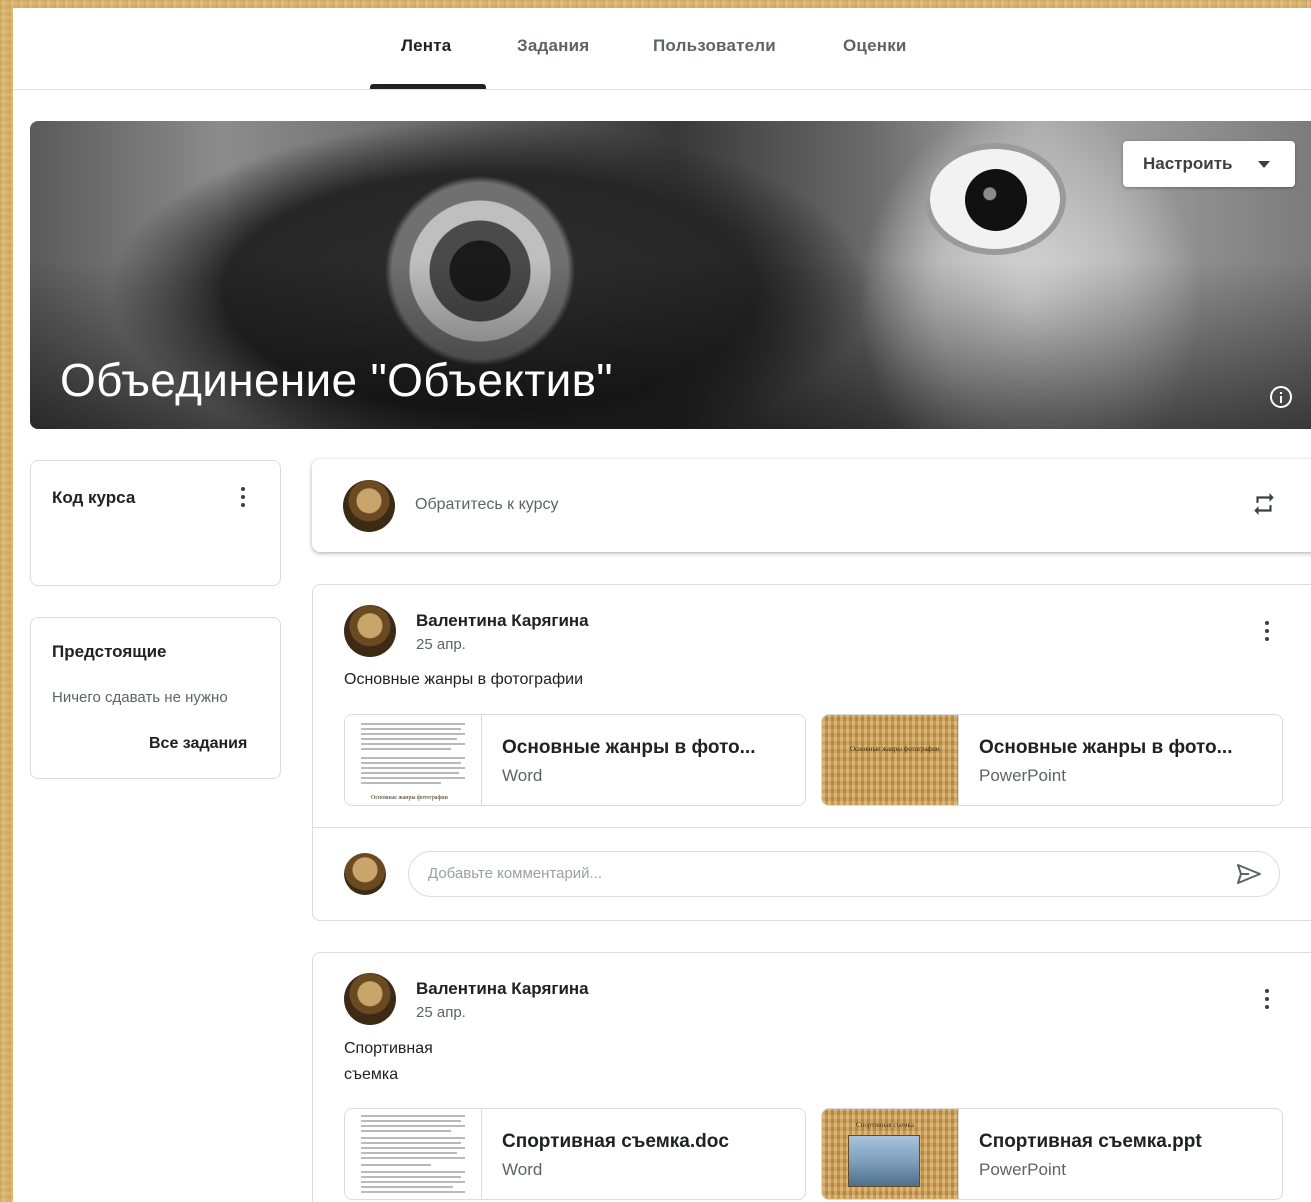  What do you see at coordinates (140, 697) in the screenshot?
I see `upcoming-empty-text: Ничего сдавать не нужно` at bounding box center [140, 697].